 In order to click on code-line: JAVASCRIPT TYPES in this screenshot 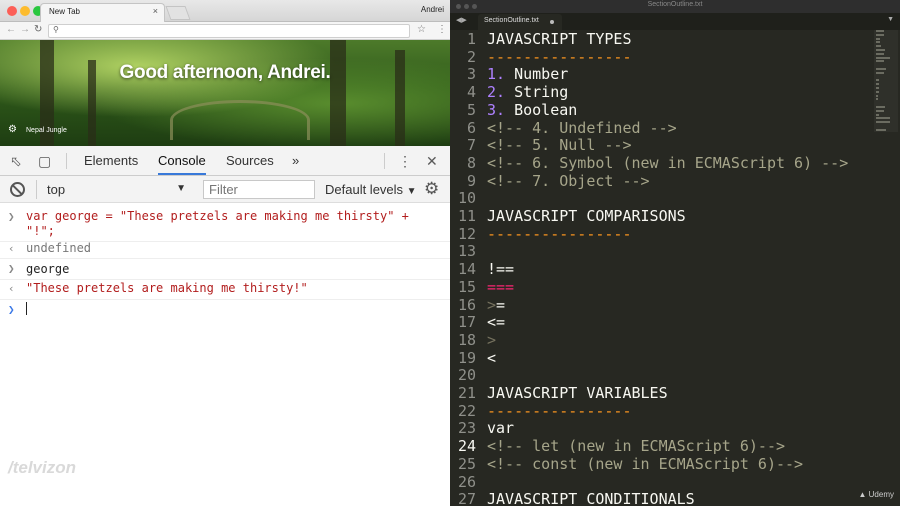, I will do `click(559, 39)`.